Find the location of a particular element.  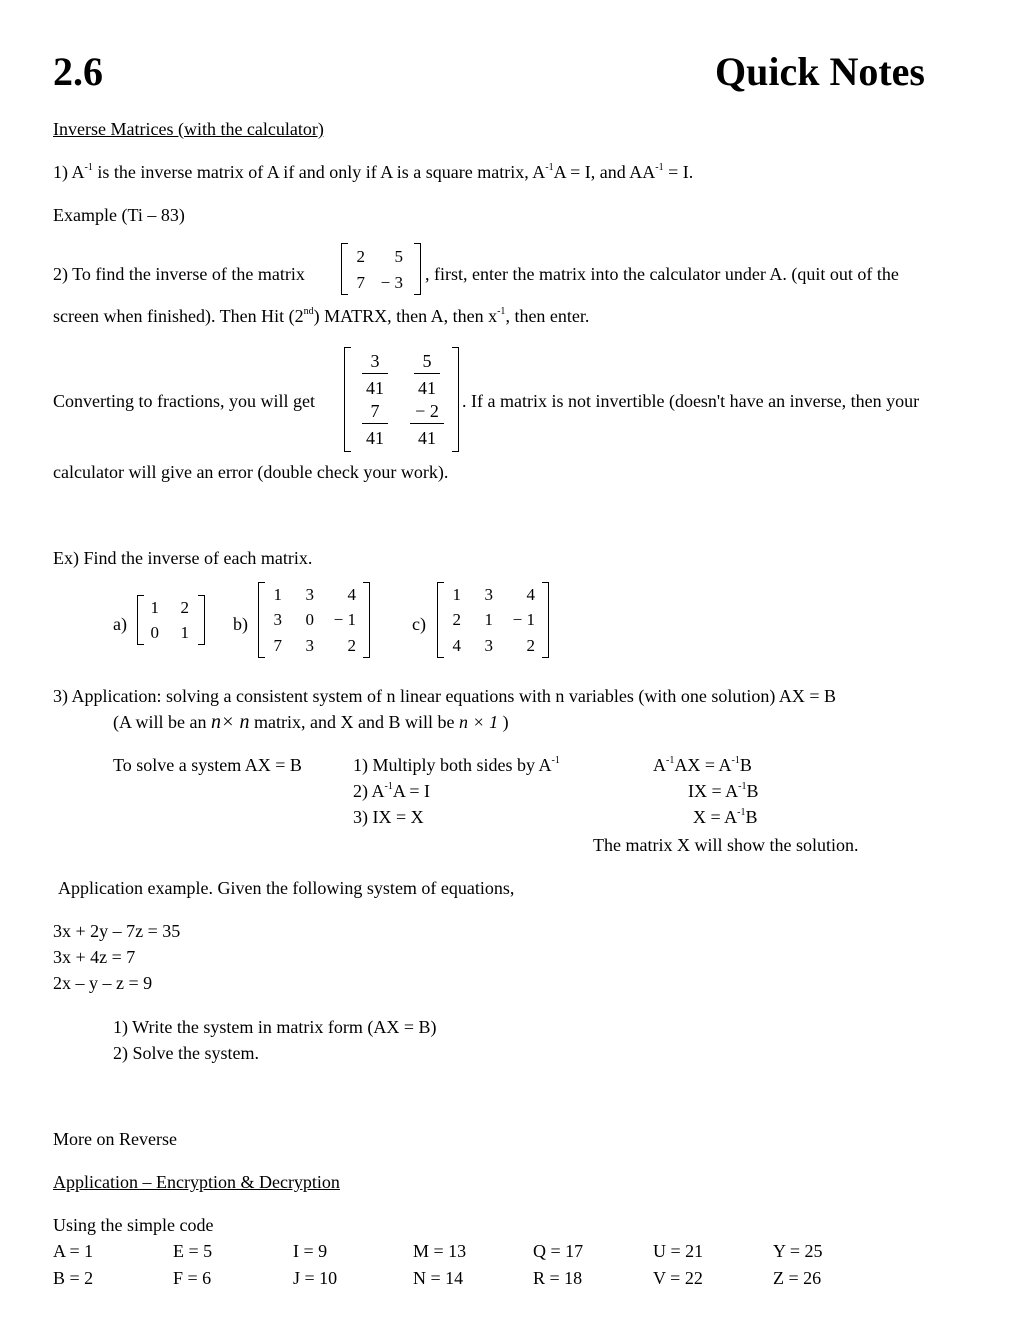

matrix-cell: 5 is located at coordinates (399, 256).